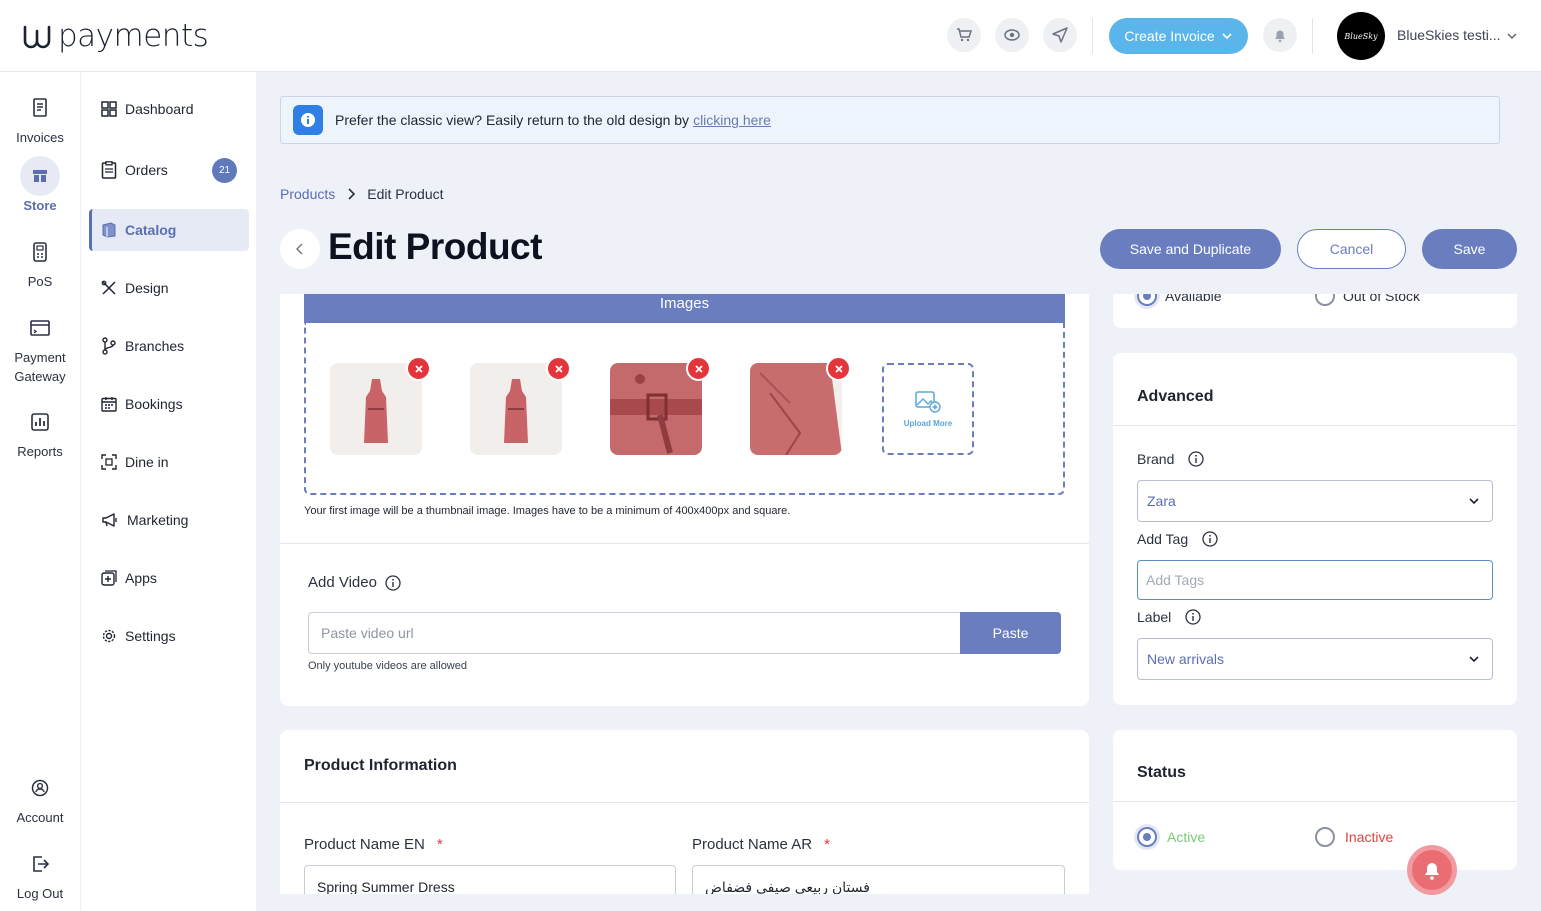  Describe the element at coordinates (1354, 837) in the screenshot. I see `status-inactive-option: Inactive` at that location.